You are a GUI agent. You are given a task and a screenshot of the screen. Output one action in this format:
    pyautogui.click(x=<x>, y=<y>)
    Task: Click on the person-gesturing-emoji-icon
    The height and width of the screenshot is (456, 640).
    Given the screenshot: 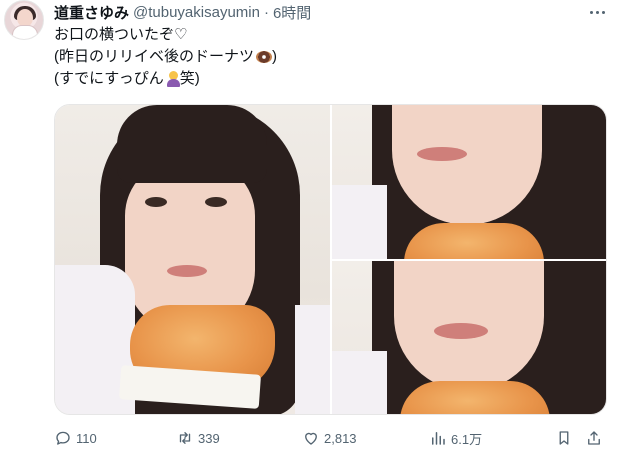 What is the action you would take?
    pyautogui.click(x=173, y=79)
    